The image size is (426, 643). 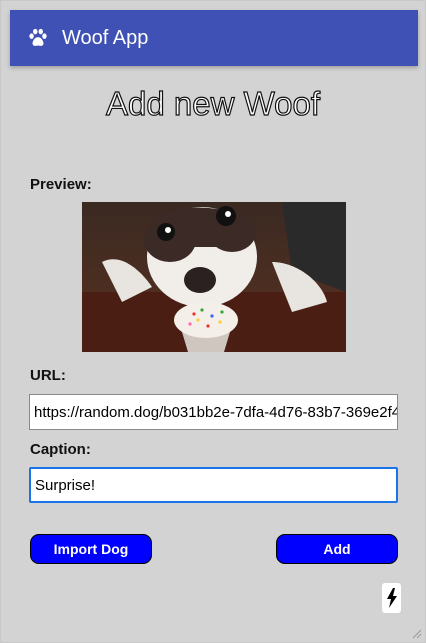 I want to click on lightning-button, so click(x=391, y=598).